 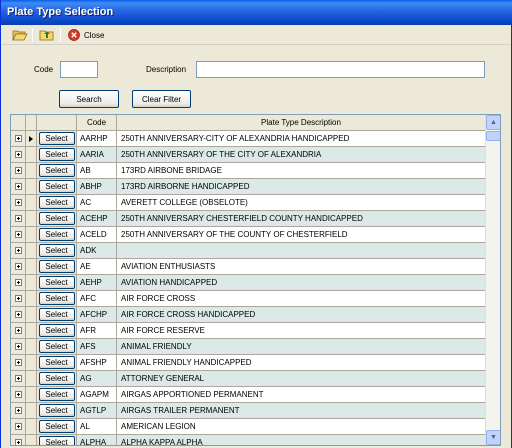 I want to click on code-column-header: Code, so click(x=97, y=122).